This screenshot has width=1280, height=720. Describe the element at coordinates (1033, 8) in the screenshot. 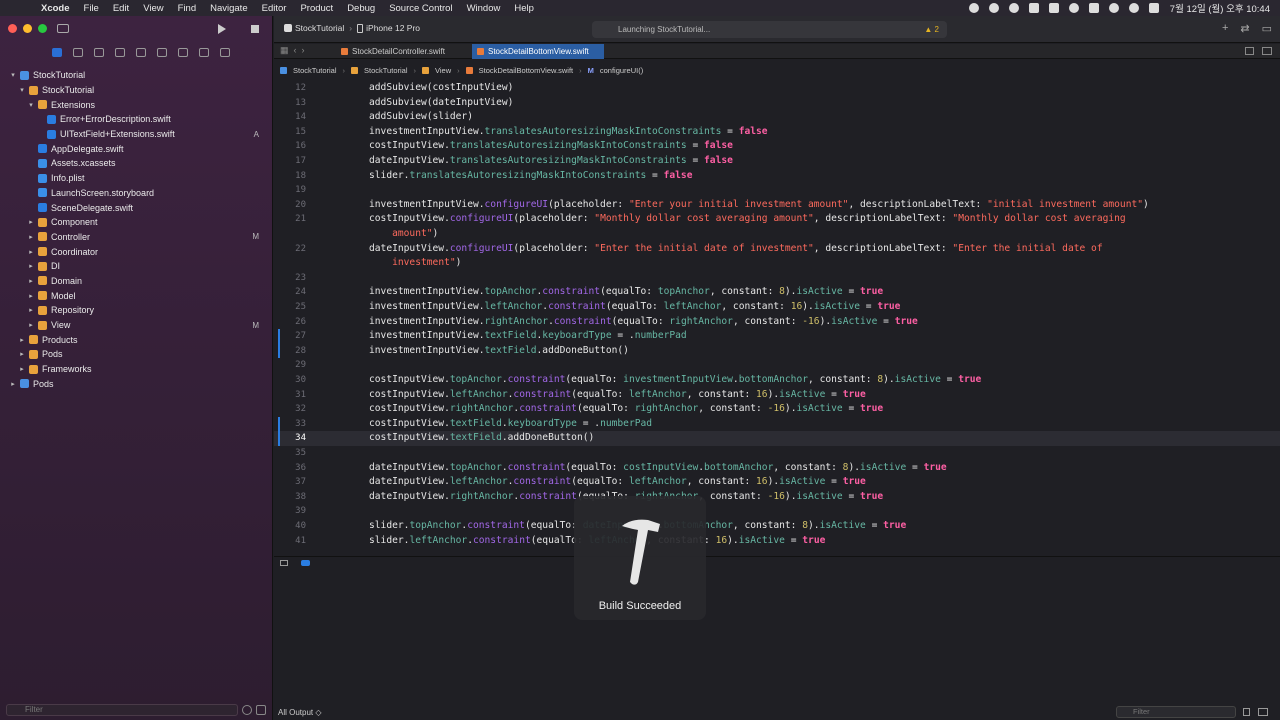

I see `input-source-icon` at that location.